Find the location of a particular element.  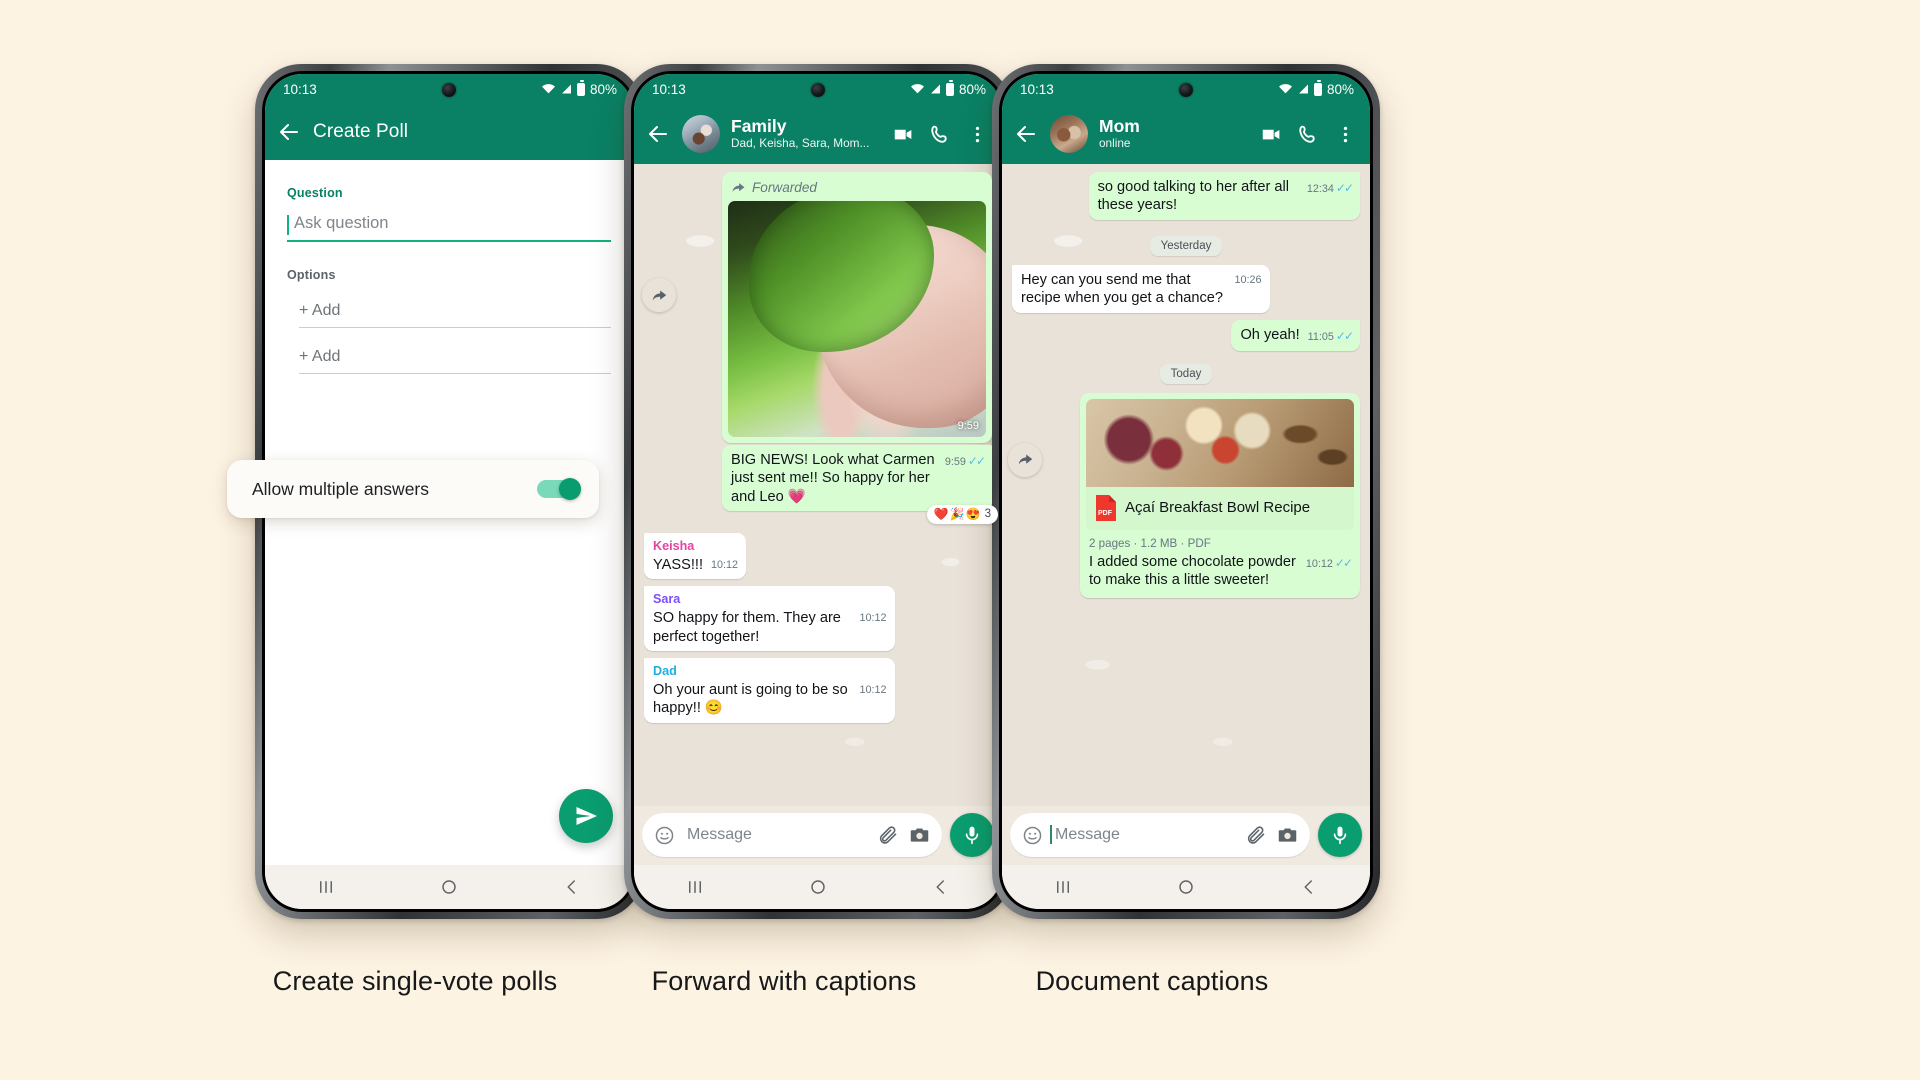

message-row-outgoing-2: 11:05 ✓✓ Oh yeah! is located at coordinates (1186, 335).